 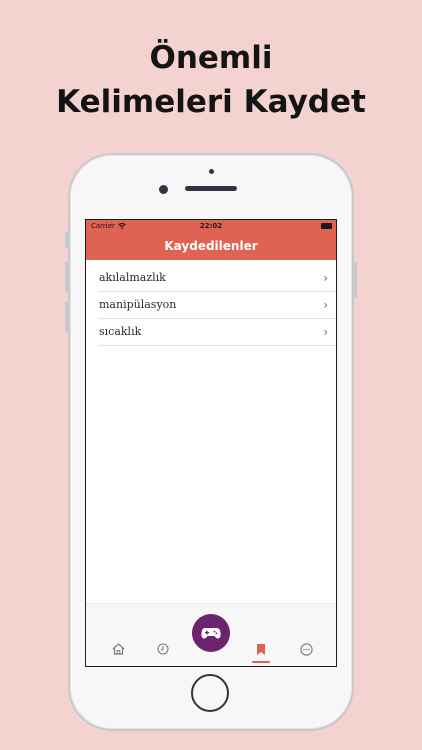 I want to click on list-item: sıcaklık ›, so click(x=217, y=332).